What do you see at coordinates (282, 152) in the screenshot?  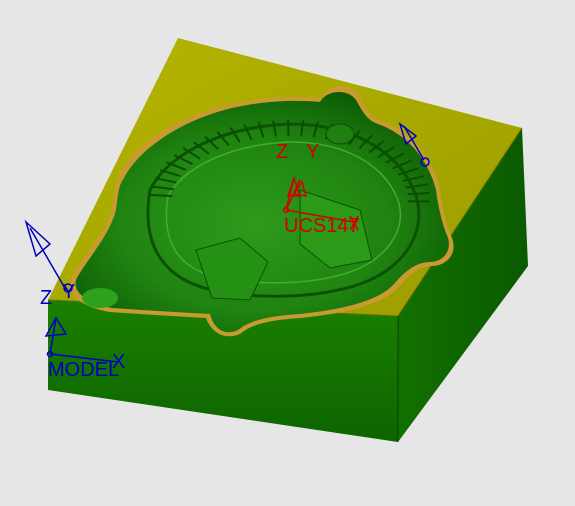 I see `ucs-axis-z-label: Z` at bounding box center [282, 152].